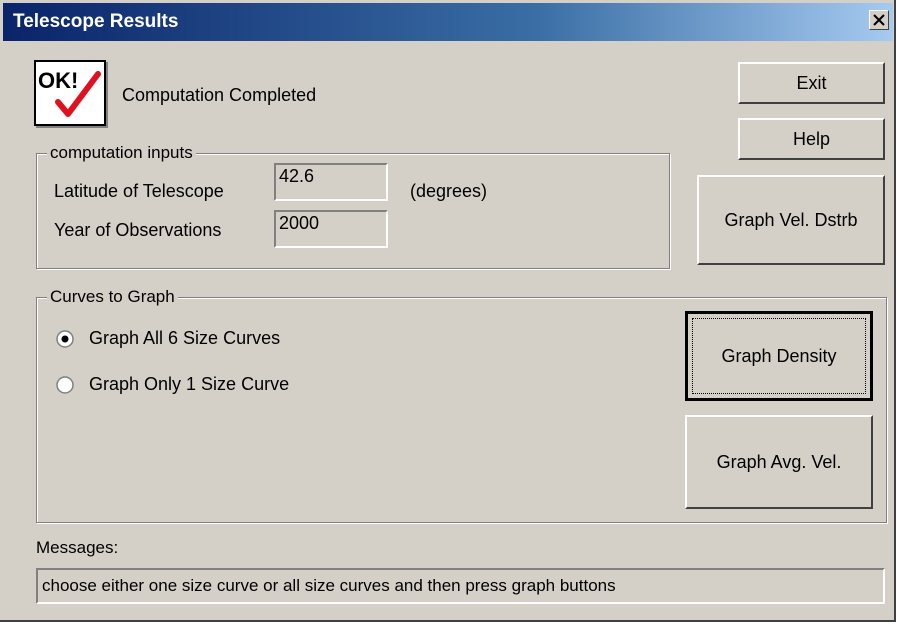 This screenshot has width=901, height=632. Describe the element at coordinates (449, 191) in the screenshot. I see `latitude-unit-label: (degrees)` at that location.